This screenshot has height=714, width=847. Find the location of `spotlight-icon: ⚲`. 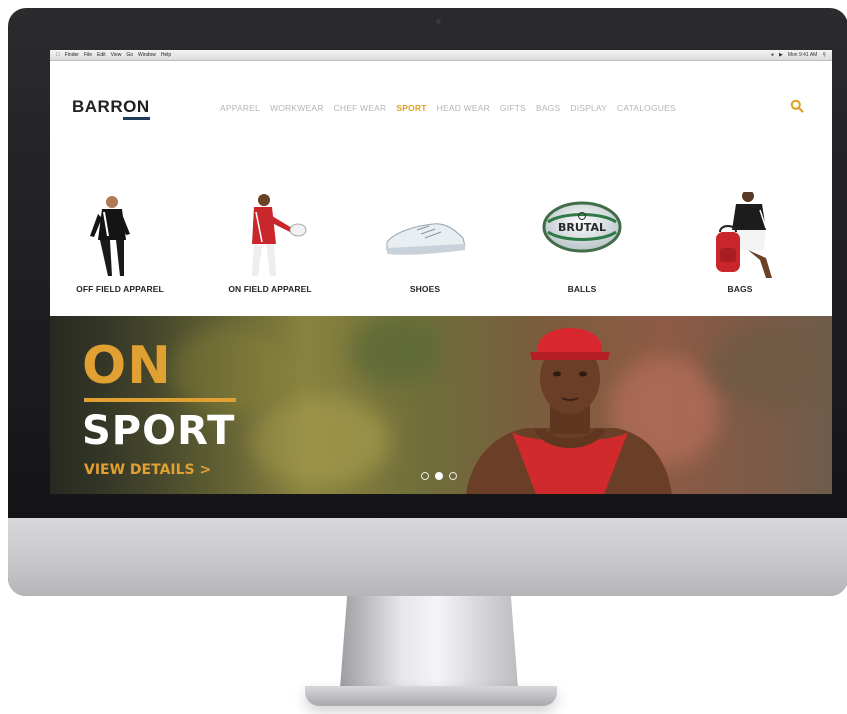

spotlight-icon: ⚲ is located at coordinates (824, 55).